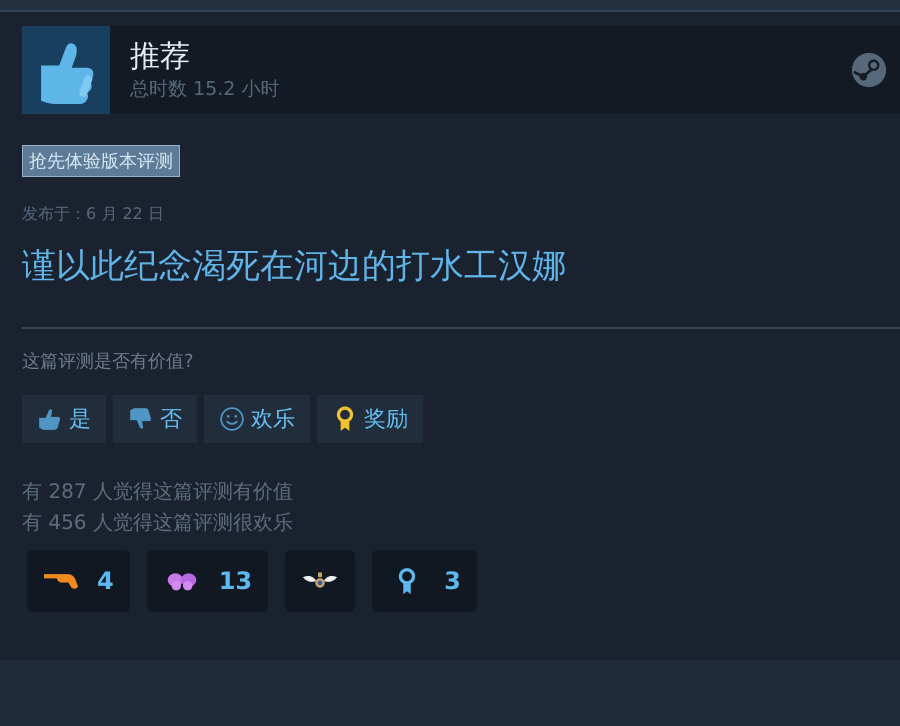 The width and height of the screenshot is (900, 726). What do you see at coordinates (61, 581) in the screenshot?
I see `pointing-hand-icon` at bounding box center [61, 581].